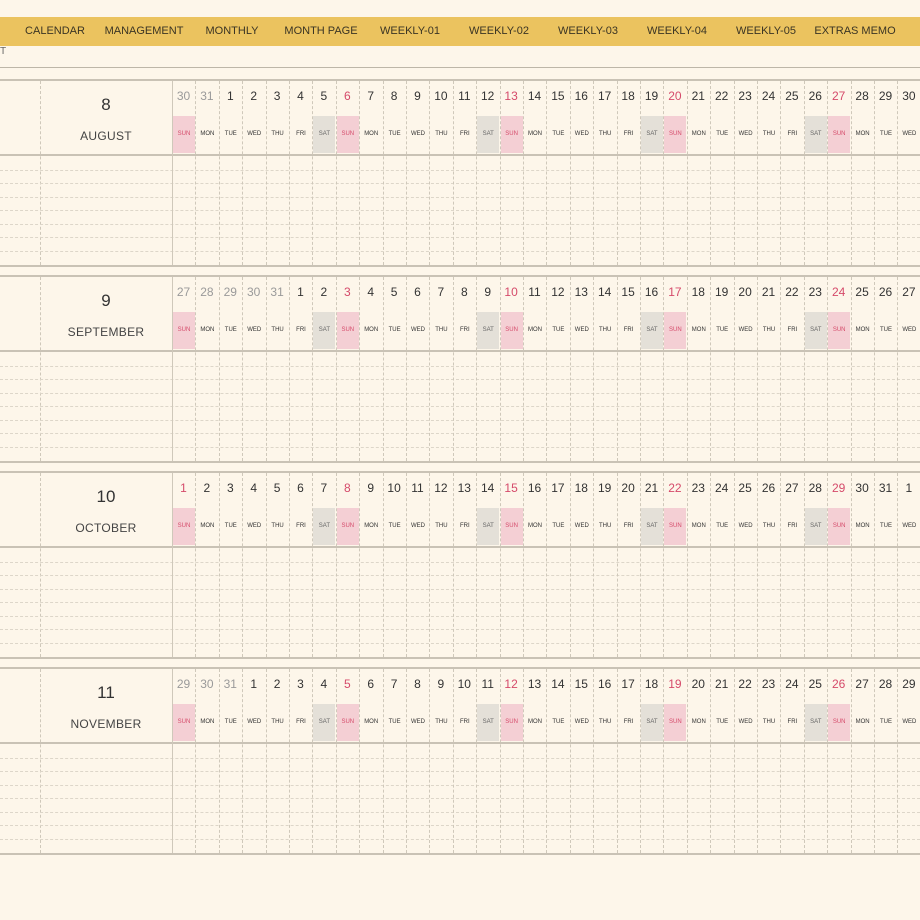 This screenshot has width=920, height=920. Describe the element at coordinates (183, 369) in the screenshot. I see `day-column: 27 SUN` at that location.